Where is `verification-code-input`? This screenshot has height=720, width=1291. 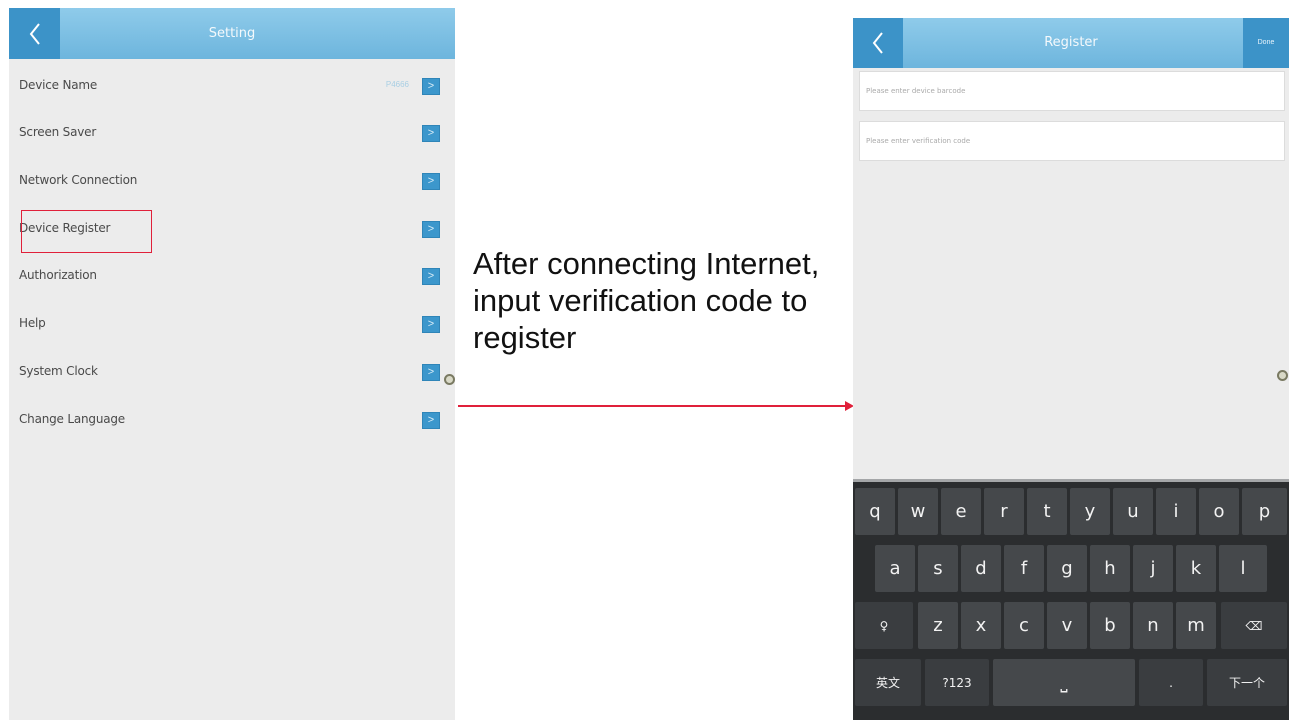
verification-code-input is located at coordinates (1072, 141).